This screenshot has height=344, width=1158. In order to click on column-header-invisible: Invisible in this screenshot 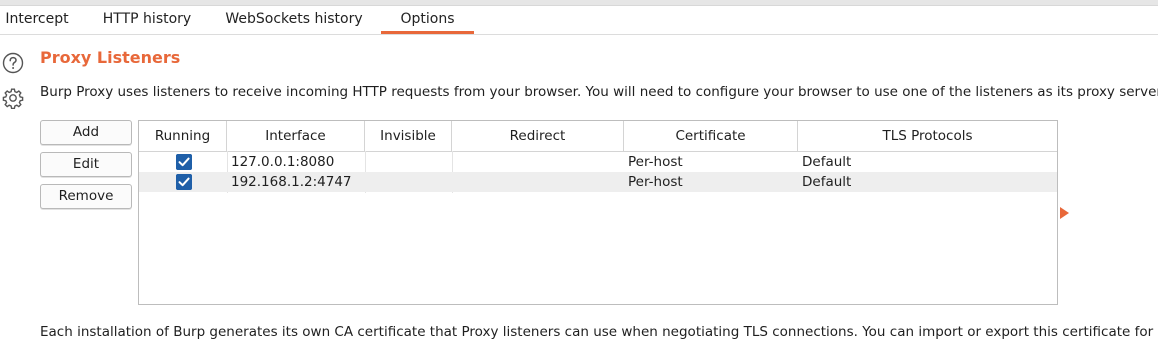, I will do `click(408, 136)`.